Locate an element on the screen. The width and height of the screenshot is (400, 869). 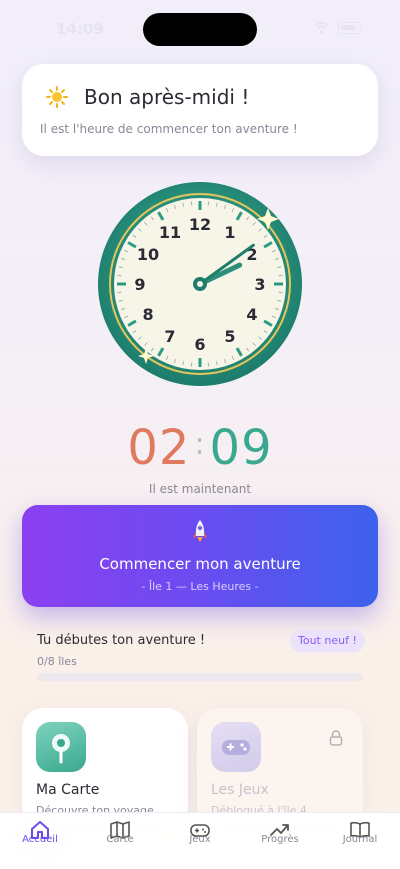
time-hours: 02 is located at coordinates (159, 448).